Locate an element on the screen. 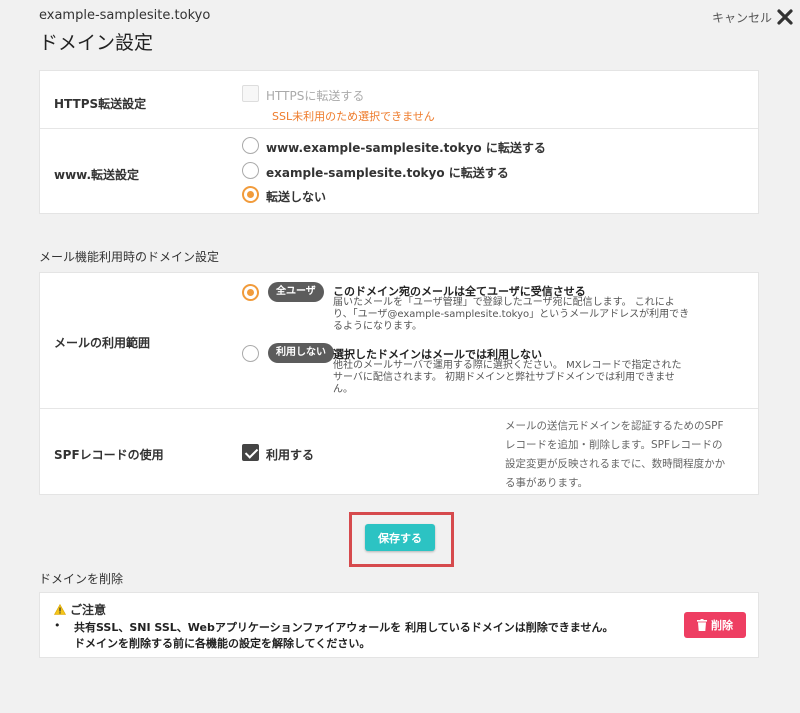 The width and height of the screenshot is (800, 713). mail-scope-all-users-desc-3: るようになります。 is located at coordinates (377, 326).